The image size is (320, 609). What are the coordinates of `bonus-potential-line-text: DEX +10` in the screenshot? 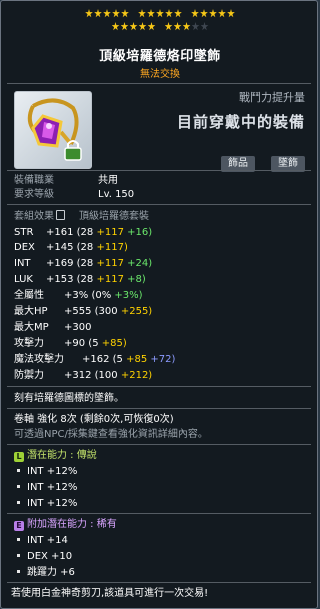 It's located at (50, 556).